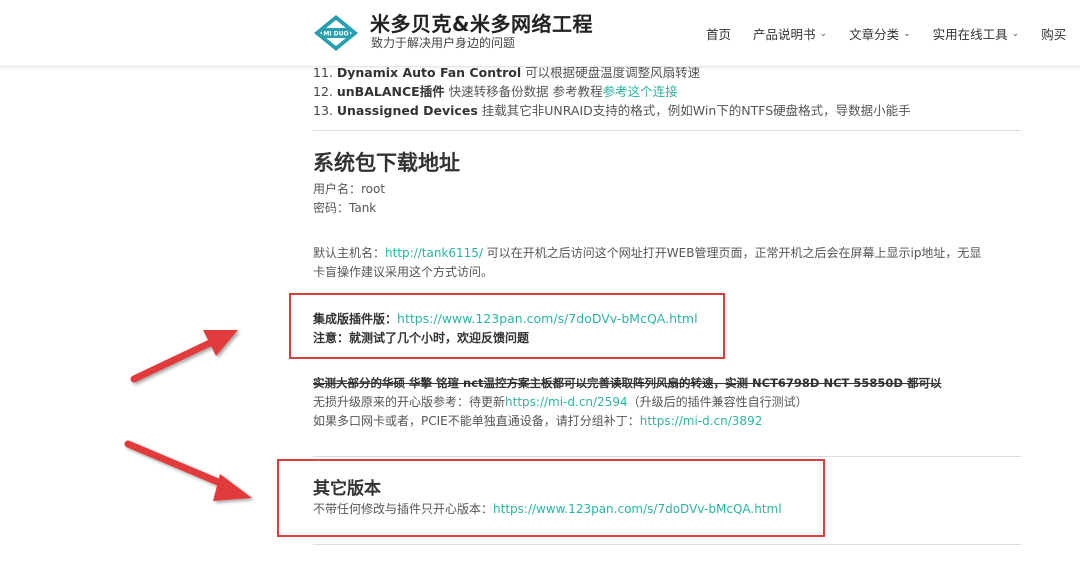  What do you see at coordinates (874, 34) in the screenshot?
I see `nav-label: 文章分类` at bounding box center [874, 34].